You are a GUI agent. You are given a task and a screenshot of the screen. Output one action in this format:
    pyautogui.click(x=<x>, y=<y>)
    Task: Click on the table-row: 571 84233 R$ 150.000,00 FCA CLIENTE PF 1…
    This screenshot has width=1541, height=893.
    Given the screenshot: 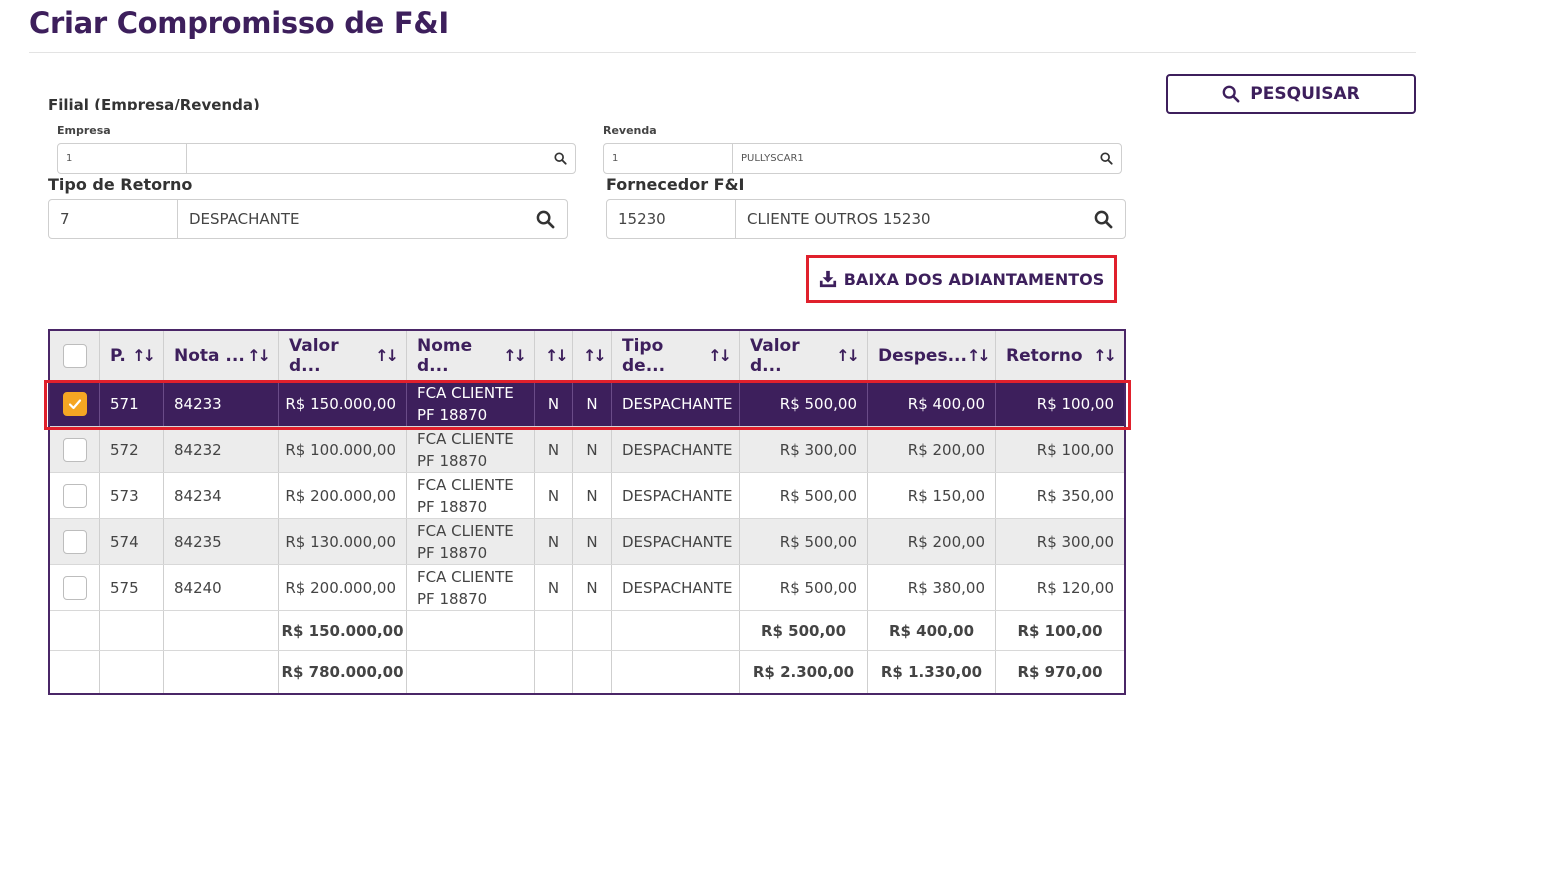 What is the action you would take?
    pyautogui.click(x=587, y=404)
    